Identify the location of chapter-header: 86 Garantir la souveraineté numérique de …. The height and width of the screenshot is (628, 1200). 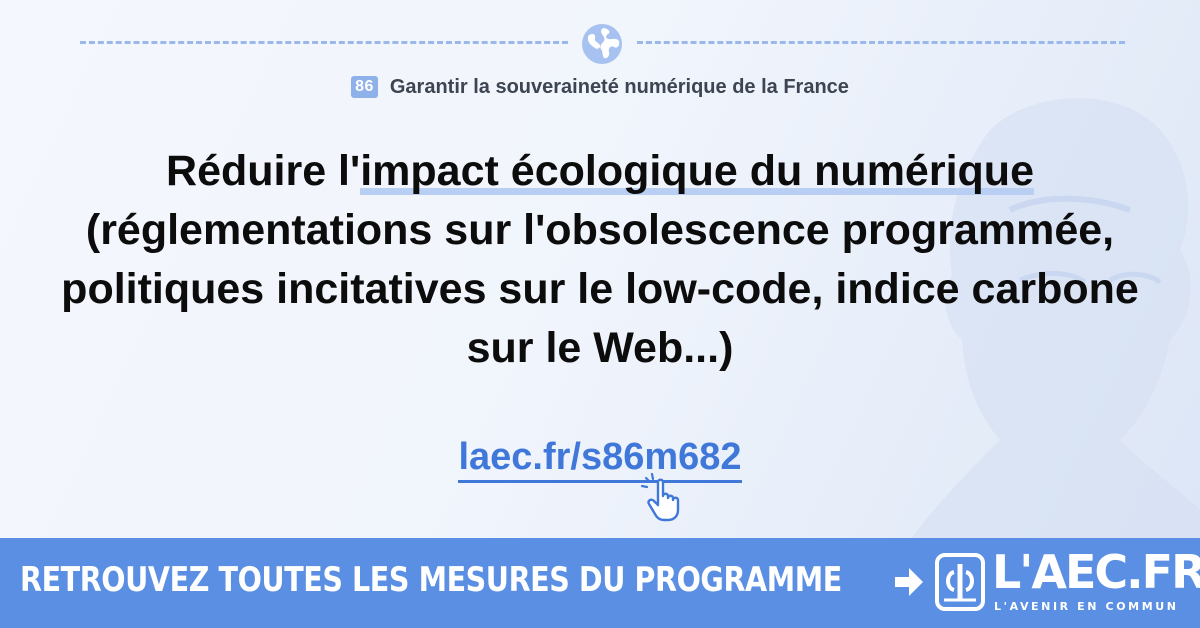
(600, 87).